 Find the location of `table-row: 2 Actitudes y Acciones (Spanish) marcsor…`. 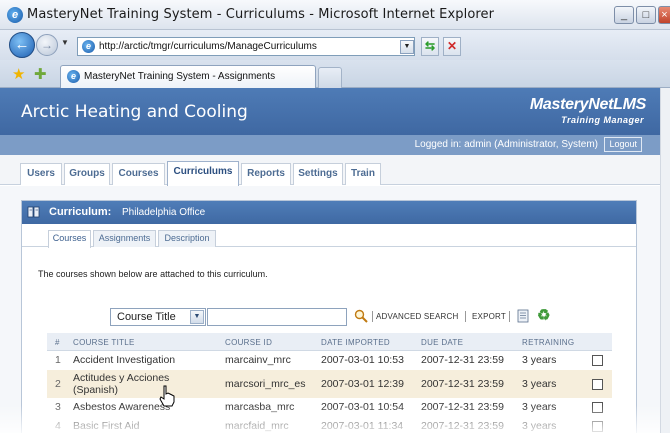

table-row: 2 Actitudes y Acciones (Spanish) marcsor… is located at coordinates (329, 384).